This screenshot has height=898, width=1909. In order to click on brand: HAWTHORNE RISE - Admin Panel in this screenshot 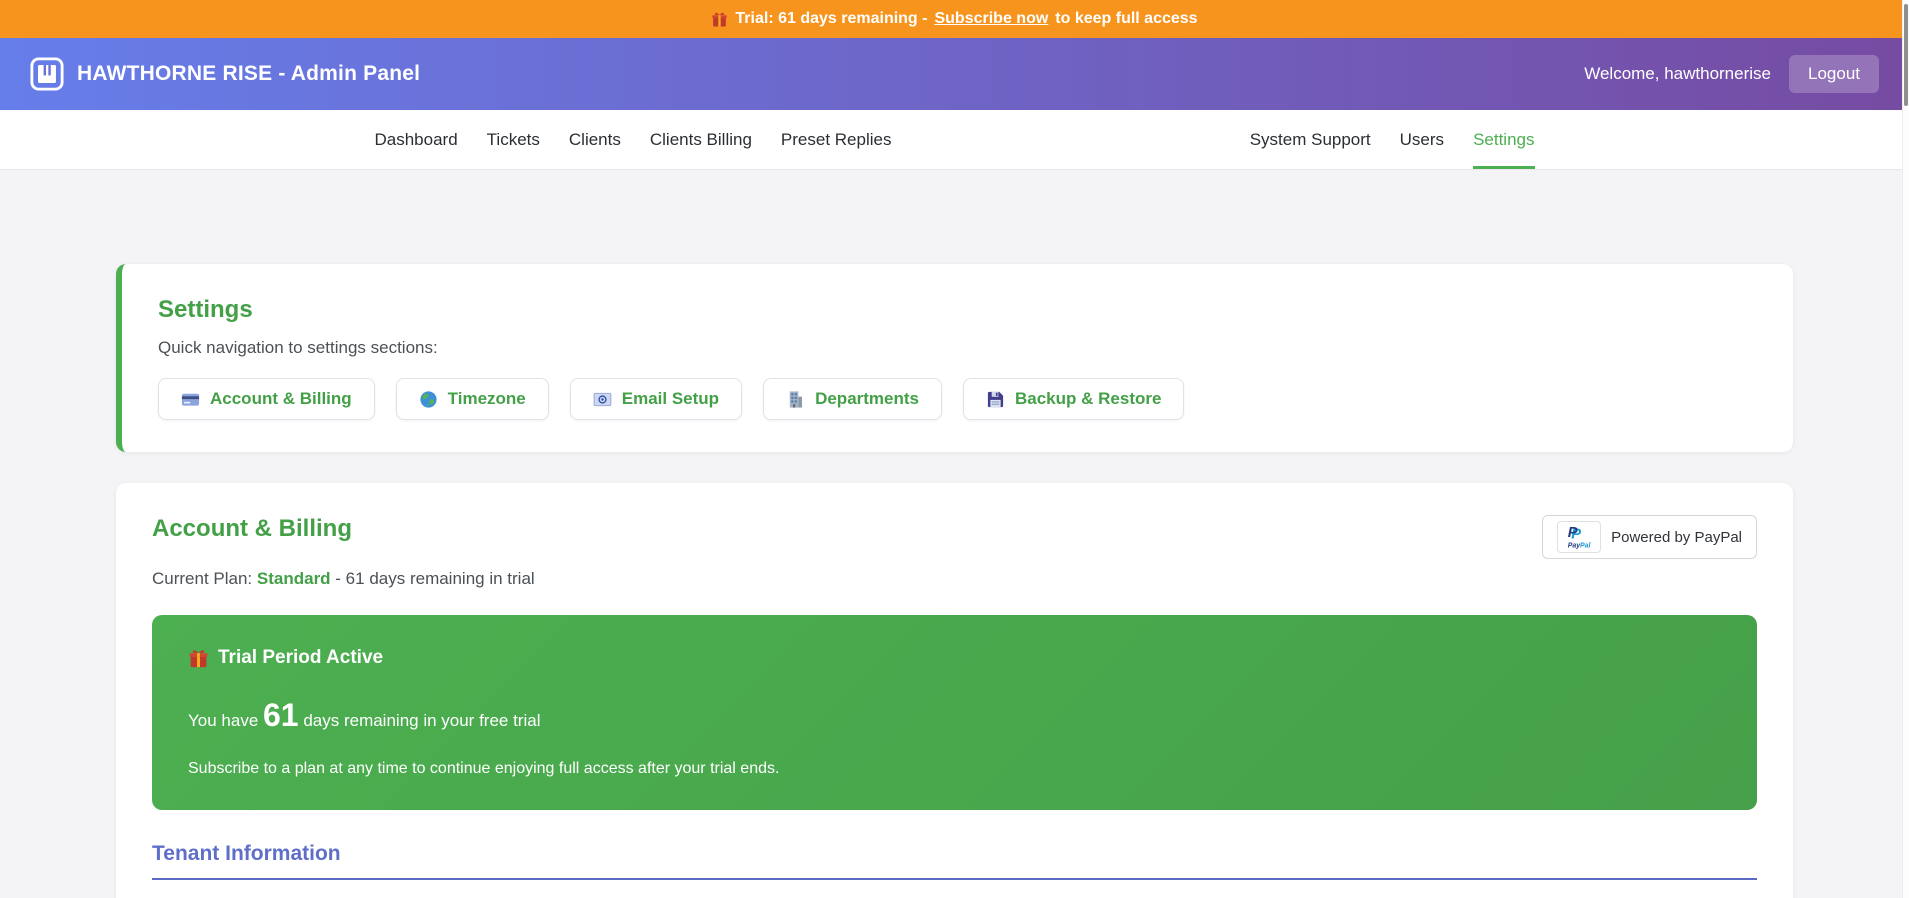, I will do `click(225, 74)`.